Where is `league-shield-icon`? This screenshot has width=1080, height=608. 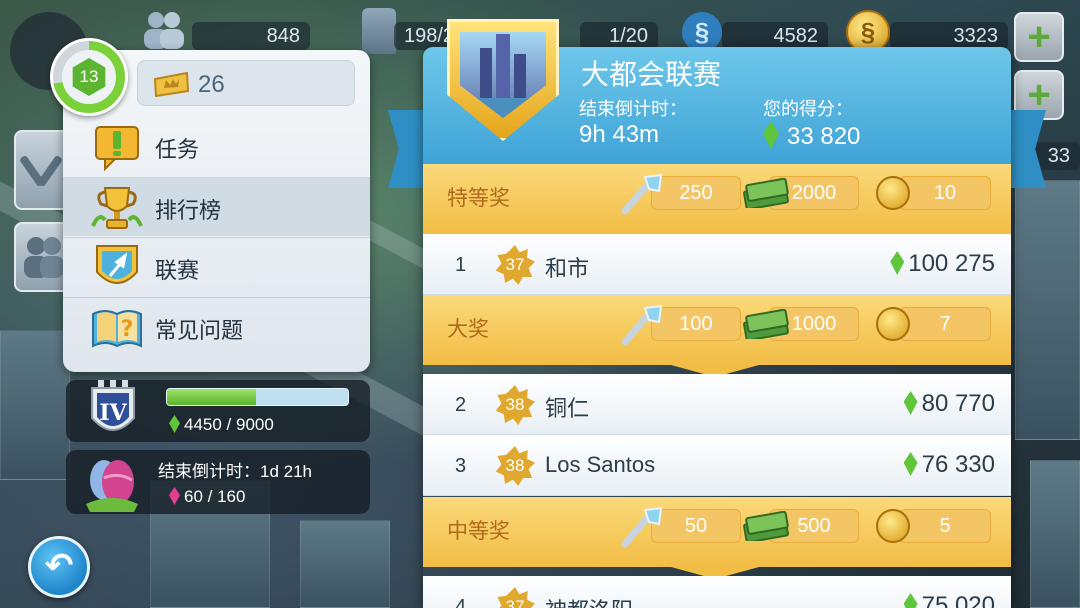
league-shield-icon is located at coordinates (117, 264).